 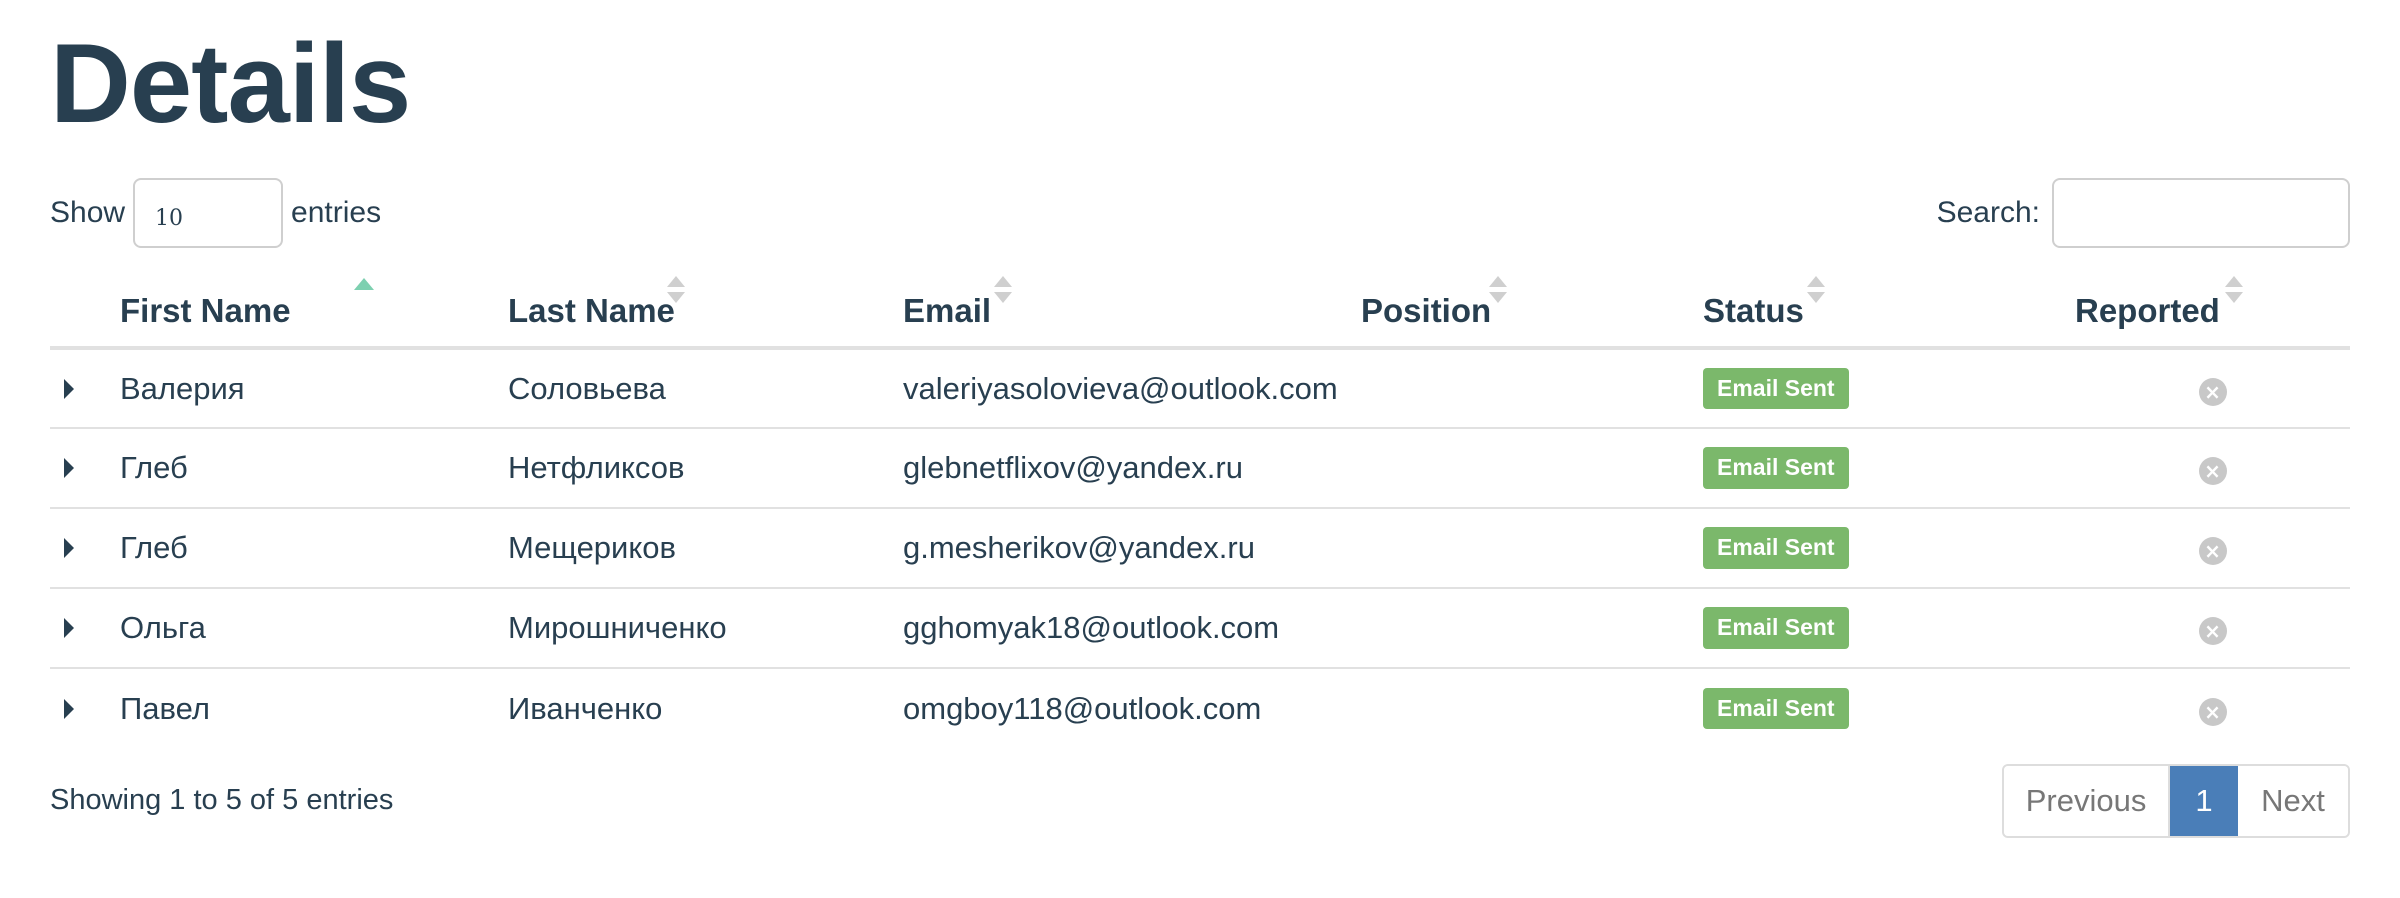 What do you see at coordinates (314, 310) in the screenshot?
I see `column-header-first-name: First Name` at bounding box center [314, 310].